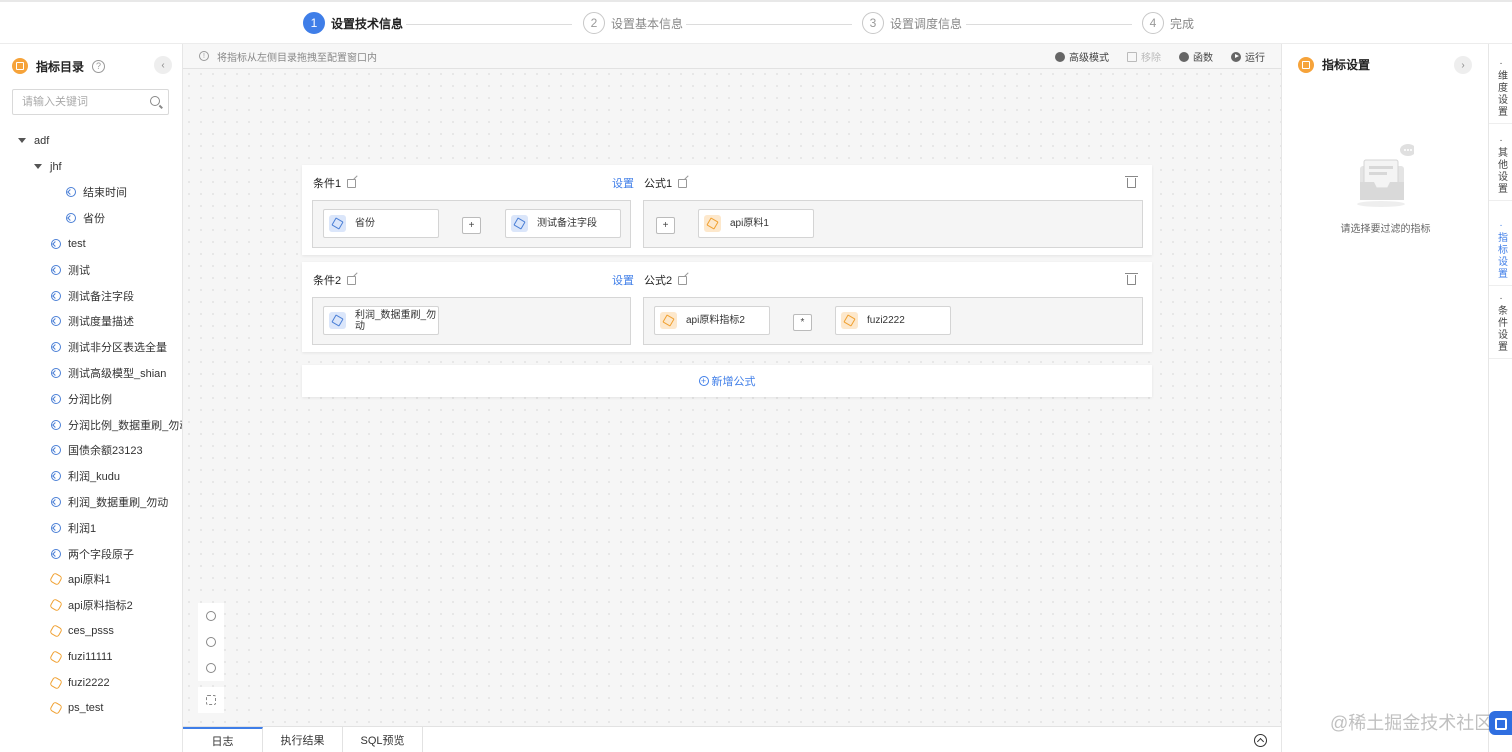 This screenshot has height=752, width=1512. What do you see at coordinates (893, 224) in the screenshot?
I see `formula-dropzone: + api原料1` at bounding box center [893, 224].